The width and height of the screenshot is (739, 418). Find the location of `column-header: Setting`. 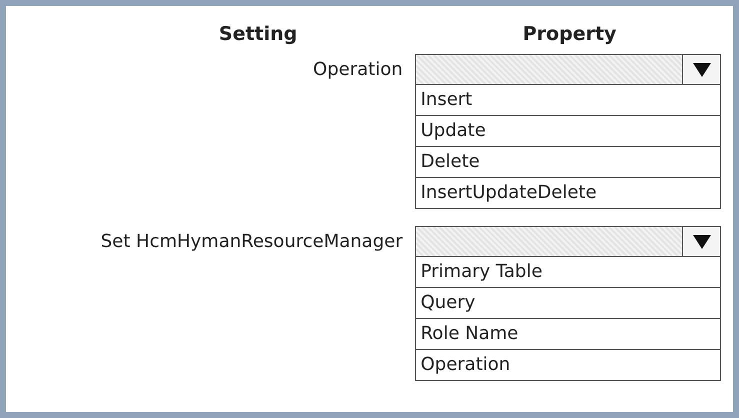

column-header: Setting is located at coordinates (258, 34).